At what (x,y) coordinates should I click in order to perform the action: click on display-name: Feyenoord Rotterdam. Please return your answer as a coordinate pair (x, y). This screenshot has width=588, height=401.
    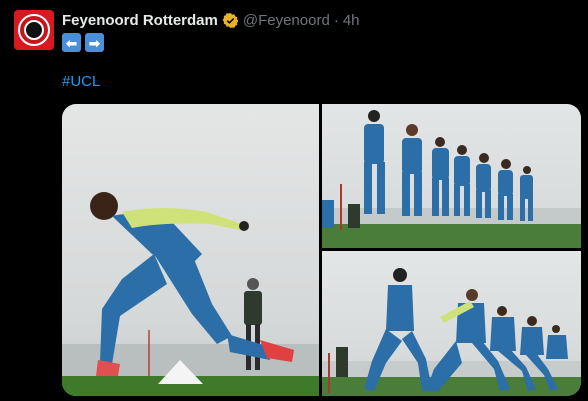
    Looking at the image, I should click on (140, 20).